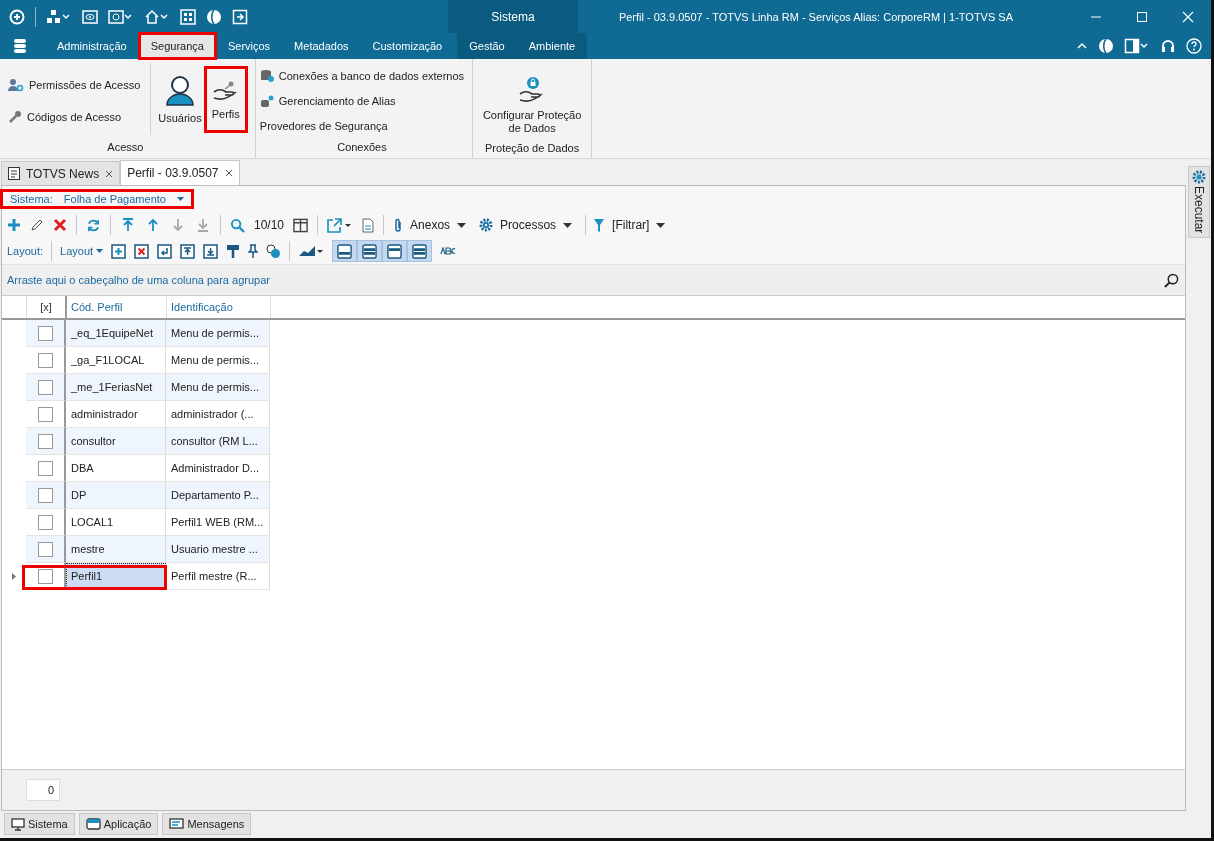 The width and height of the screenshot is (1214, 841). I want to click on menu-tab: Administração, so click(92, 46).